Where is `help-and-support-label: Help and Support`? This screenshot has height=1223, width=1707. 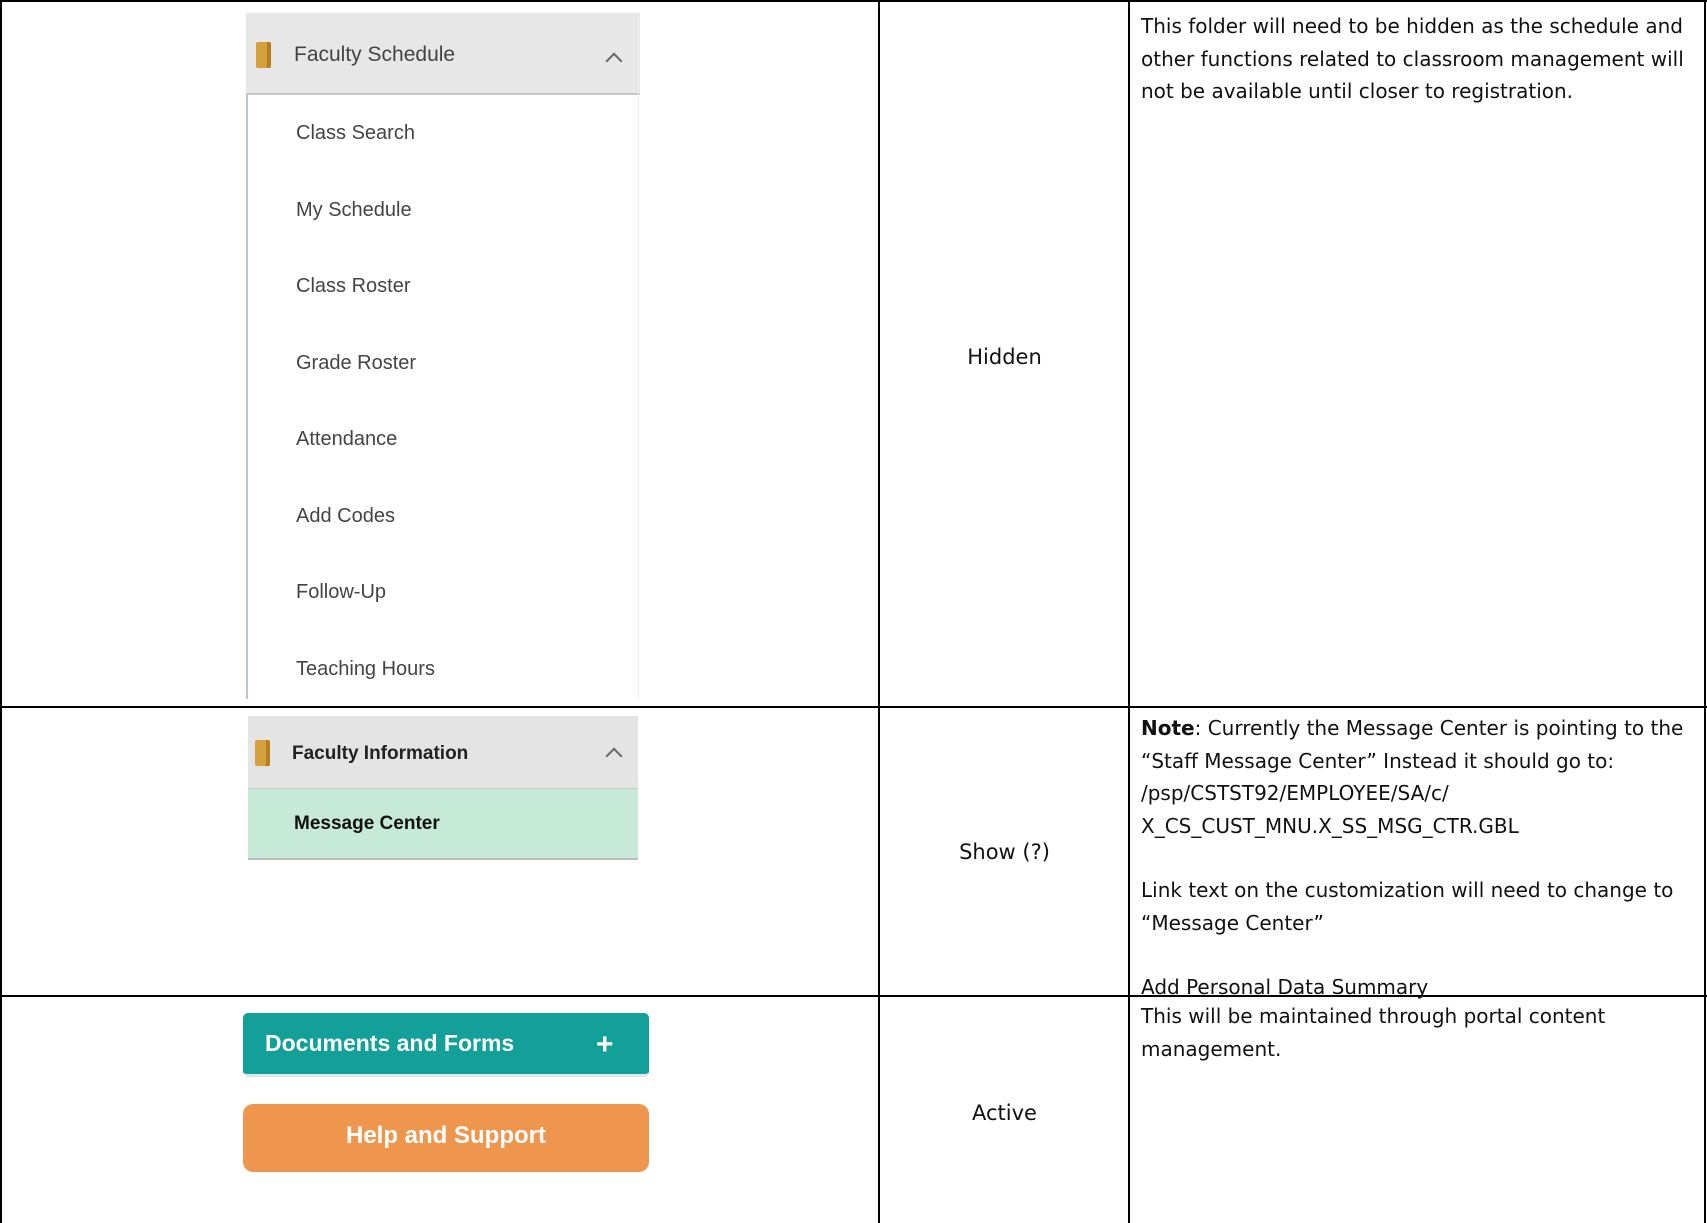 help-and-support-label: Help and Support is located at coordinates (446, 1135).